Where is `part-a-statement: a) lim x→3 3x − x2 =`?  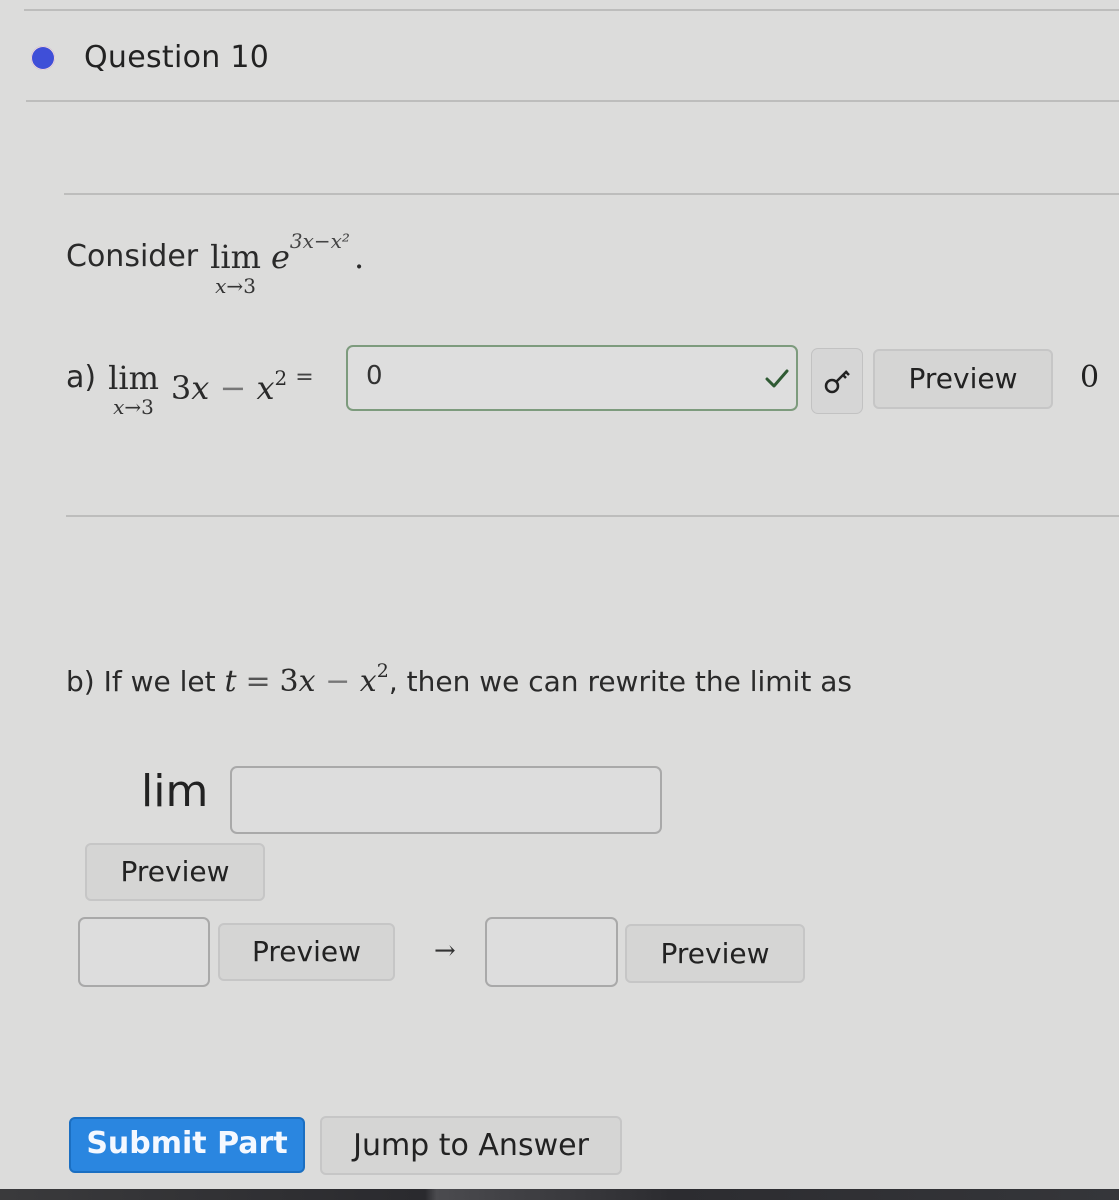 part-a-statement: a) lim x→3 3x − x2 = is located at coordinates (190, 386).